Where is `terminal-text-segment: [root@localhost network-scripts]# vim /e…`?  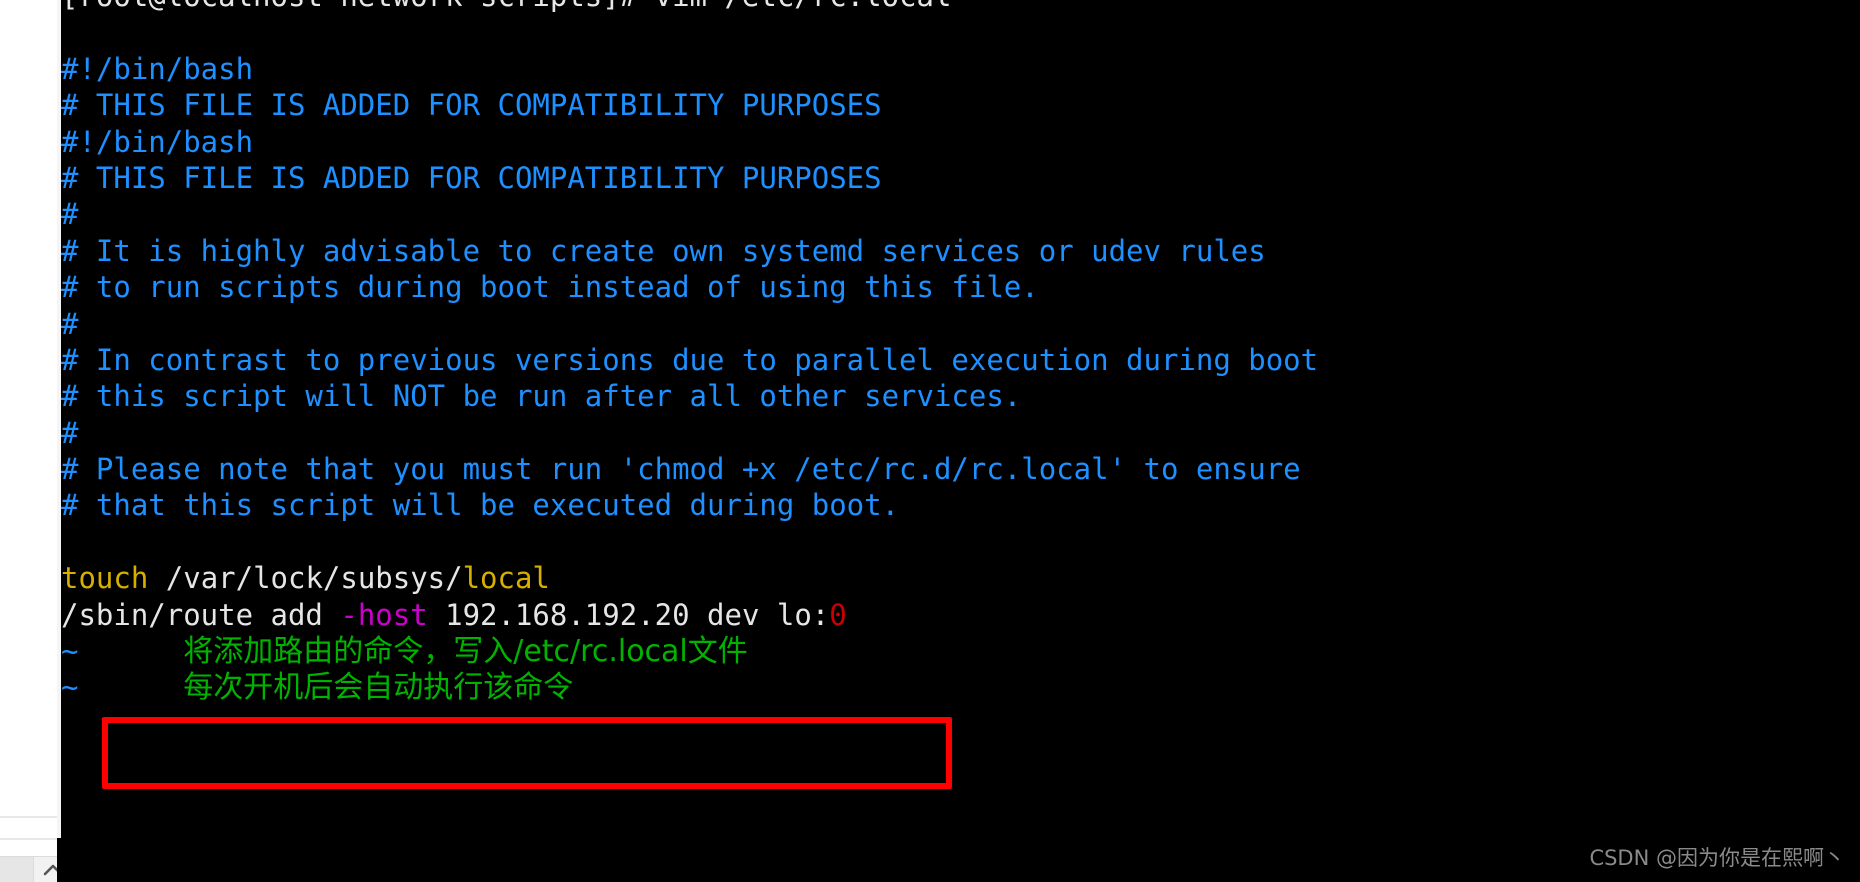
terminal-text-segment: [root@localhost network-scripts]# vim /e… is located at coordinates (506, 6).